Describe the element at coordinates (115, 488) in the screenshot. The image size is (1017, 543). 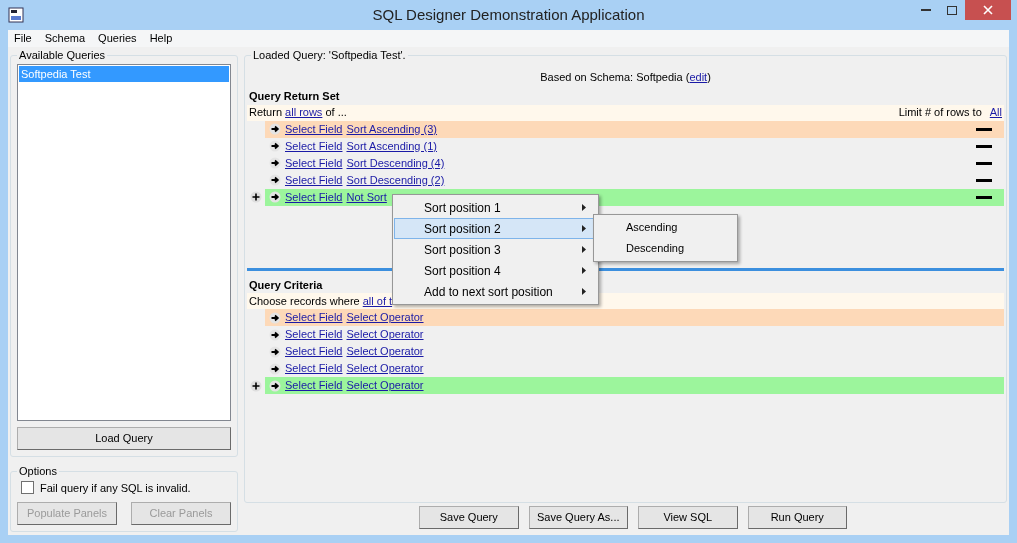
I see `checkbox-label: Fail query if any SQL is invalid.` at that location.